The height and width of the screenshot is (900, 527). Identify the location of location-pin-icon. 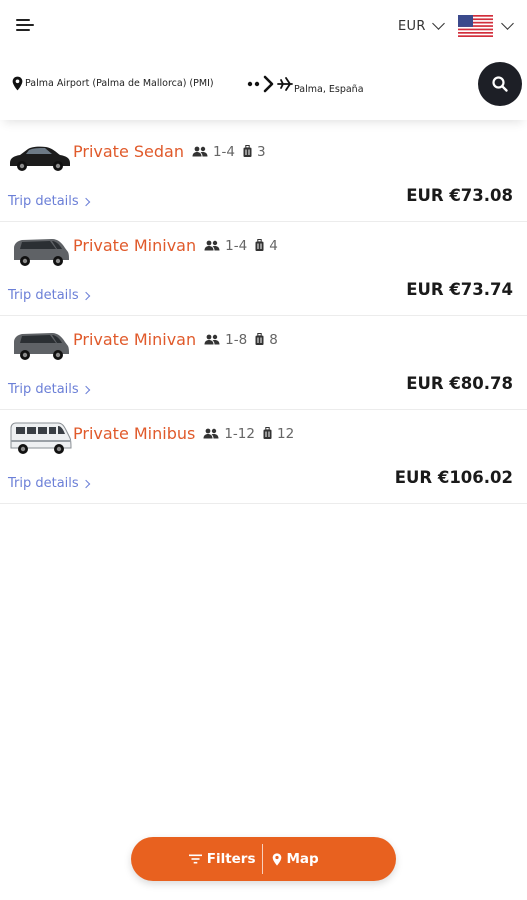
(17, 83).